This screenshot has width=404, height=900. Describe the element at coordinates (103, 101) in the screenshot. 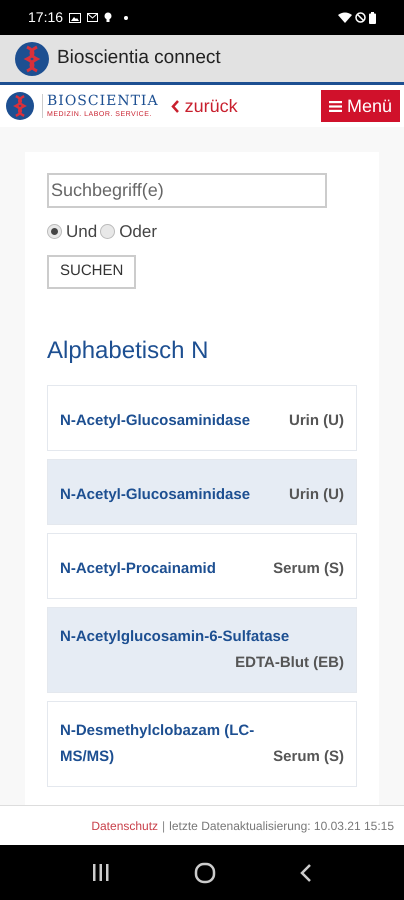

I see `brand-name: BIOSCIENTIA` at that location.